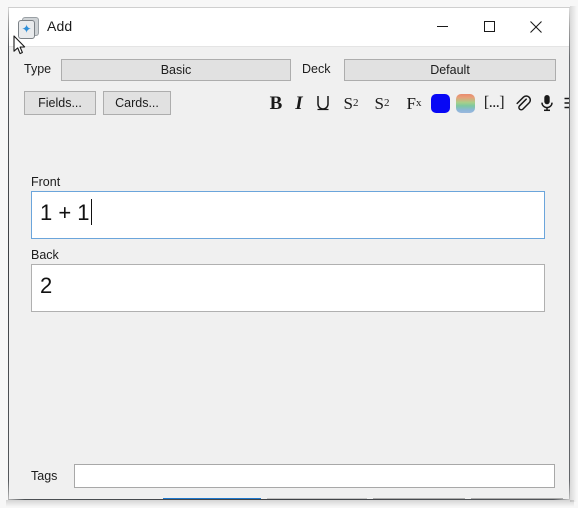 Image resolution: width=578 pixels, height=508 pixels. I want to click on tags-row: Tags, so click(289, 476).